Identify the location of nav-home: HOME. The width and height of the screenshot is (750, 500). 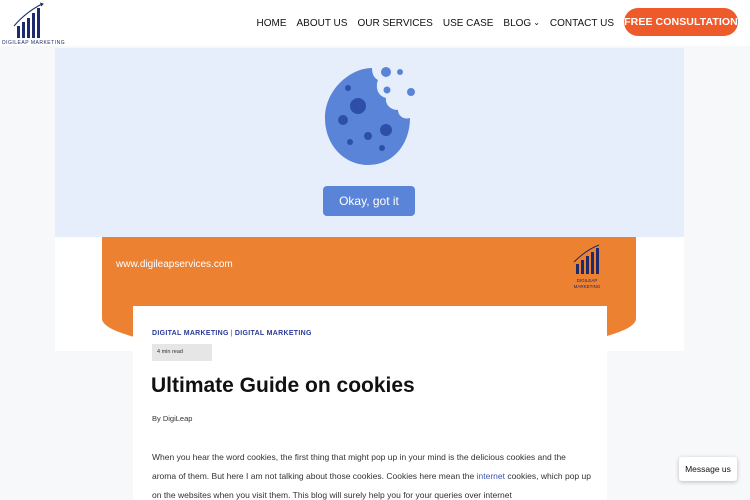
(272, 23).